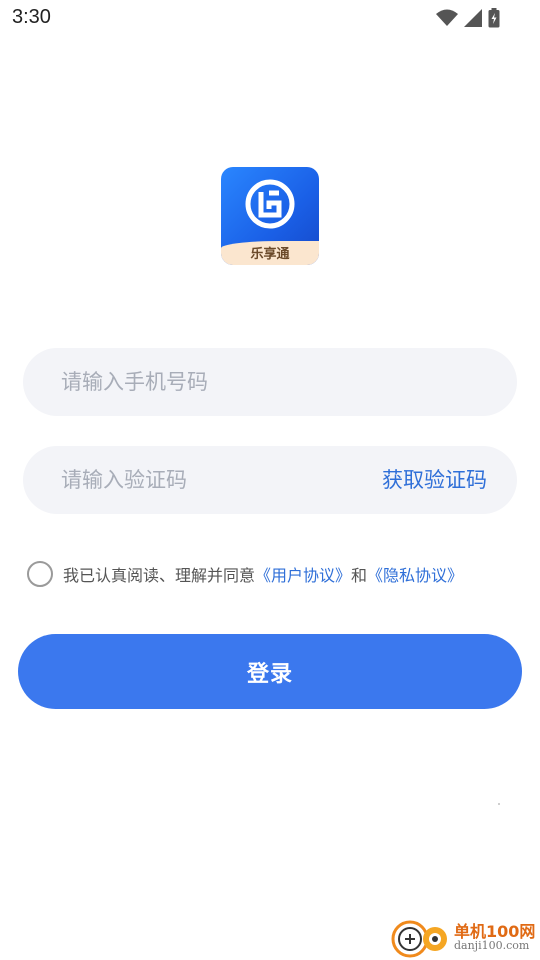 The width and height of the screenshot is (540, 960). What do you see at coordinates (462, 937) in the screenshot?
I see `watermark: 单机100网 danji100.com` at bounding box center [462, 937].